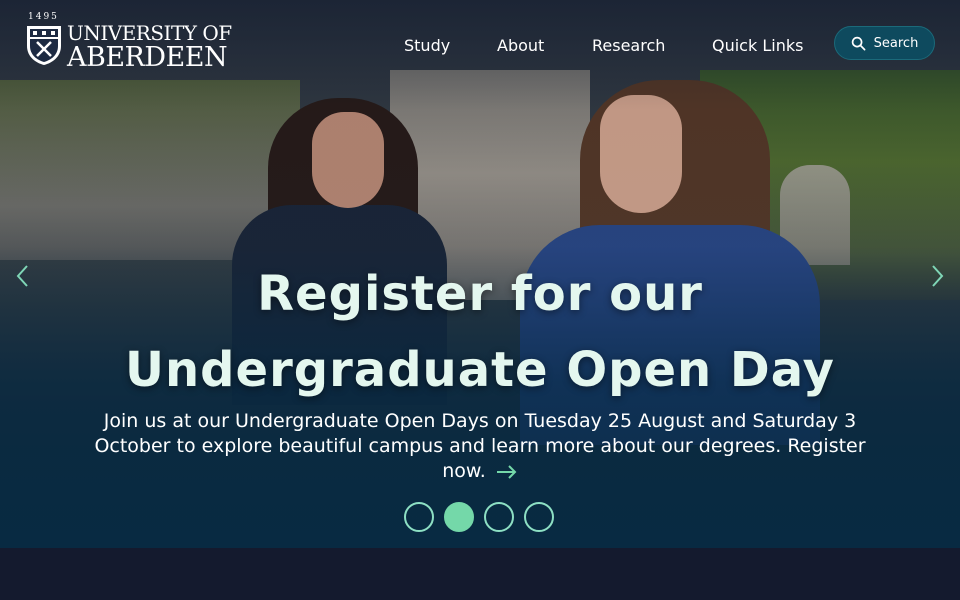 The image size is (960, 600). I want to click on logo-text-line2: ABERDEEN, so click(147, 57).